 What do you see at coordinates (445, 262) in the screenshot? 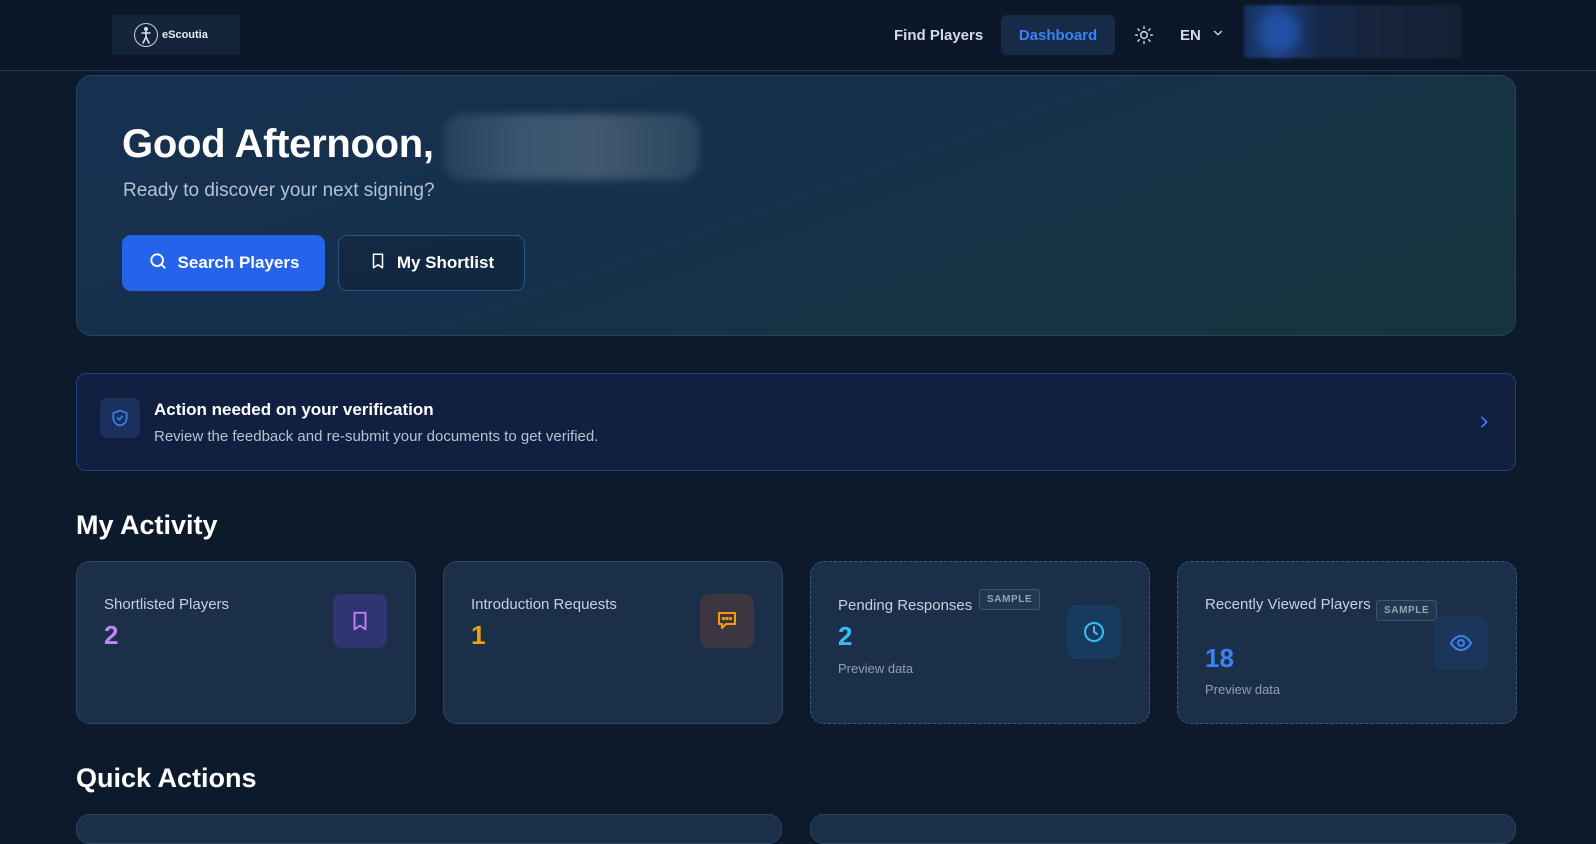
I see `my-shortlist-label: My Shortlist` at bounding box center [445, 262].